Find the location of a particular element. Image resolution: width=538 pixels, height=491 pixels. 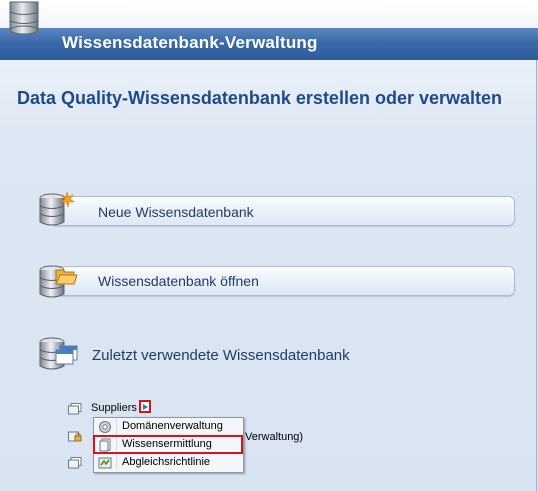

menu-item-label: Abgleichsrichtlinie is located at coordinates (166, 462).